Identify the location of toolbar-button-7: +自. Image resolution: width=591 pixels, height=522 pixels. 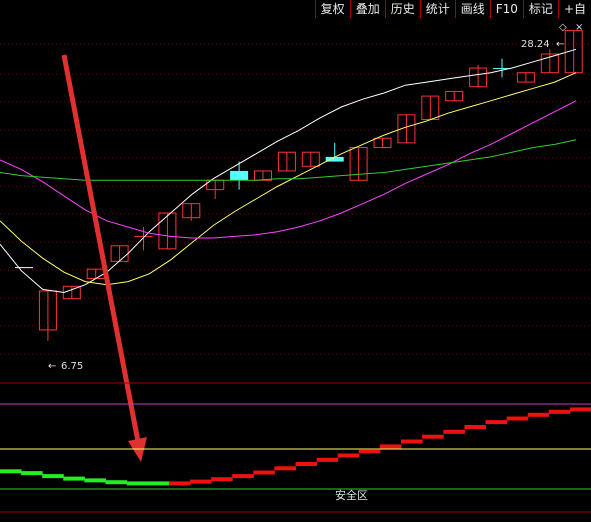
(574, 9).